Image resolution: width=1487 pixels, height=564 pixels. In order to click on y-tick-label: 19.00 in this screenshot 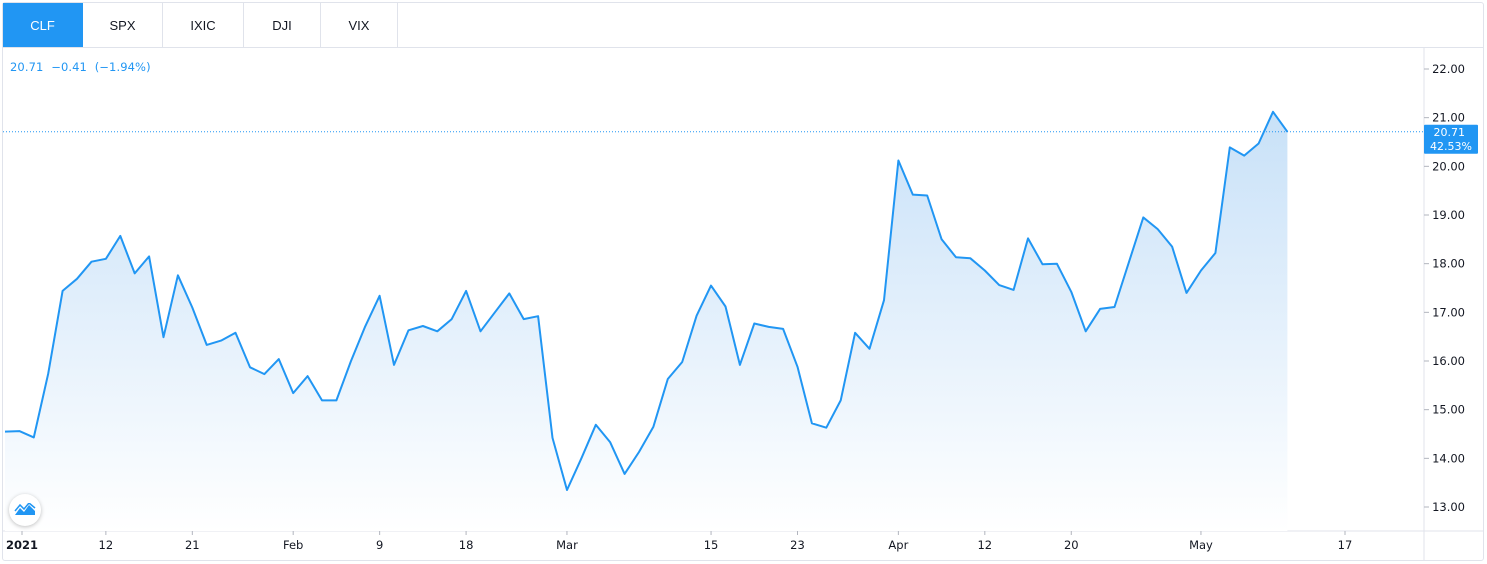, I will do `click(1448, 215)`.